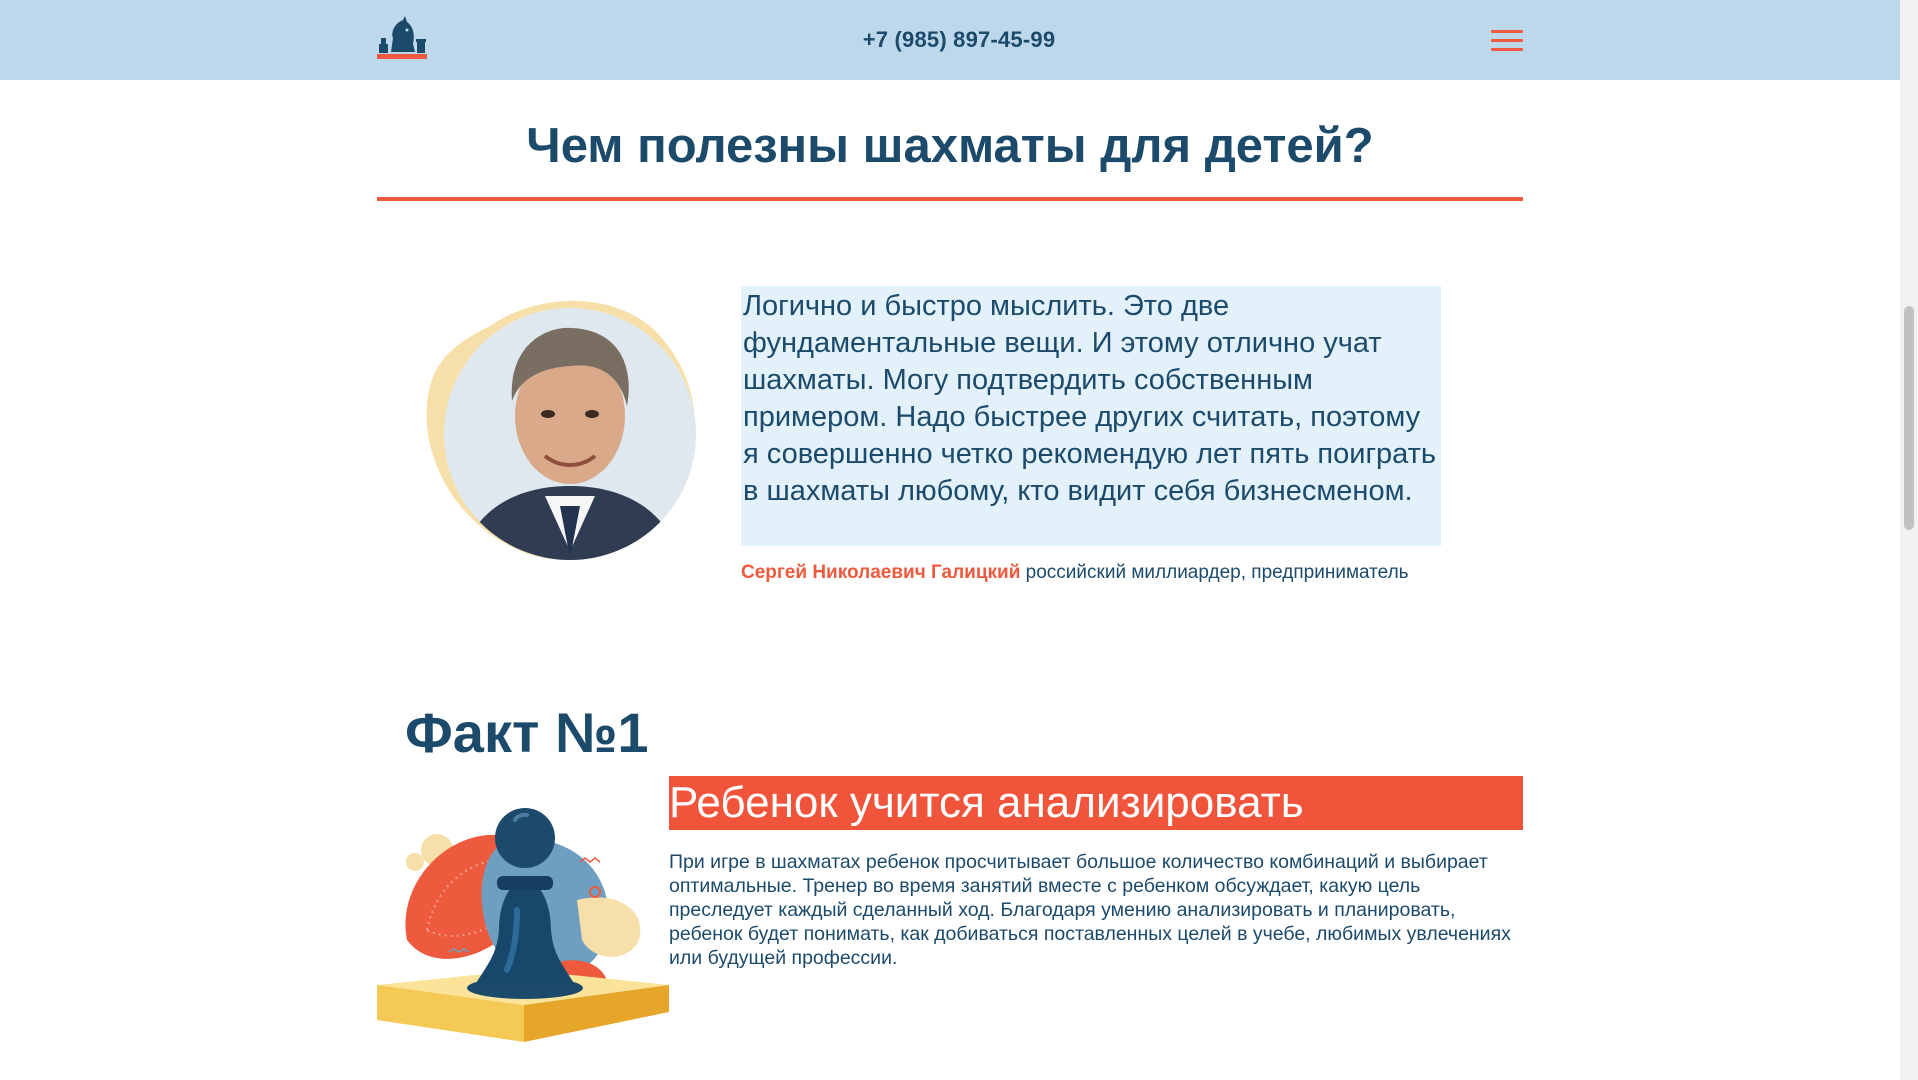 The image size is (1918, 1080). I want to click on chess-pawn-illustration-icon, so click(523, 925).